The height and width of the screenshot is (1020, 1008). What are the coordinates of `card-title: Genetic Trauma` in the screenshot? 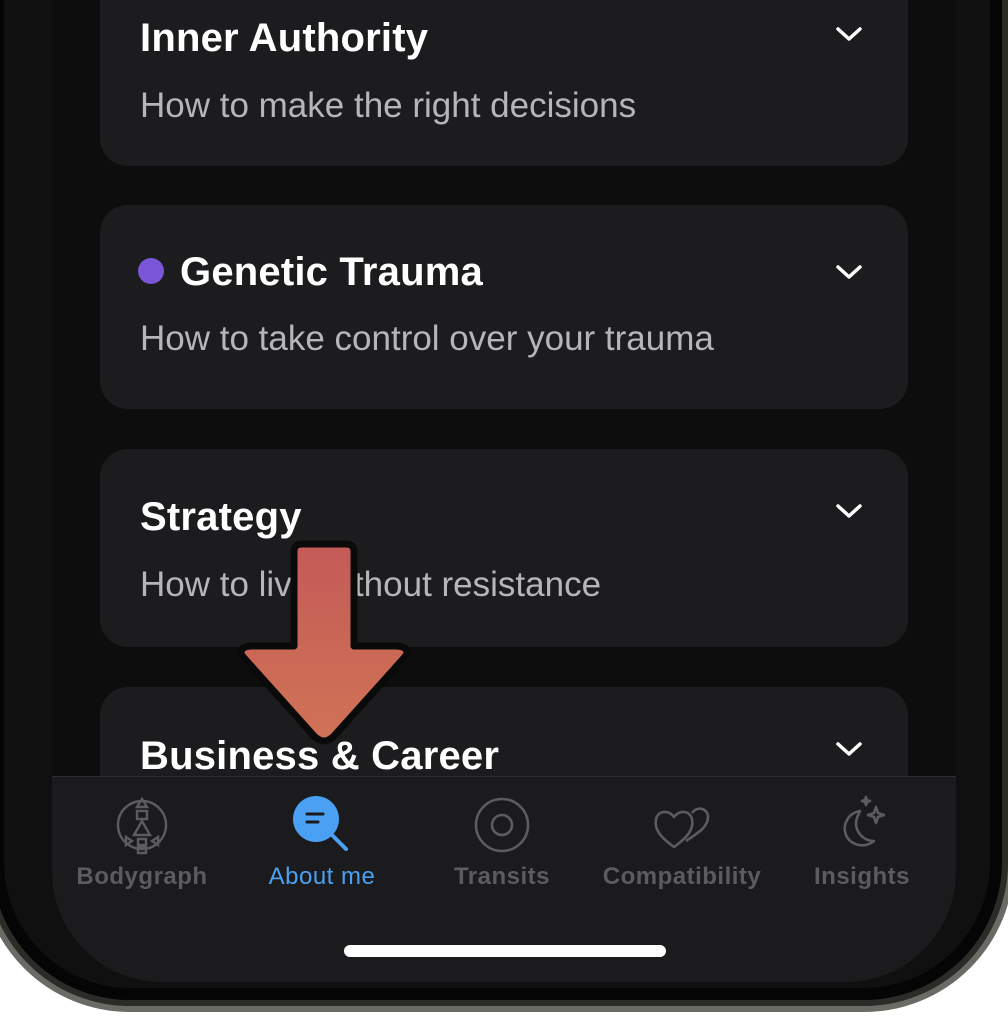 It's located at (331, 272).